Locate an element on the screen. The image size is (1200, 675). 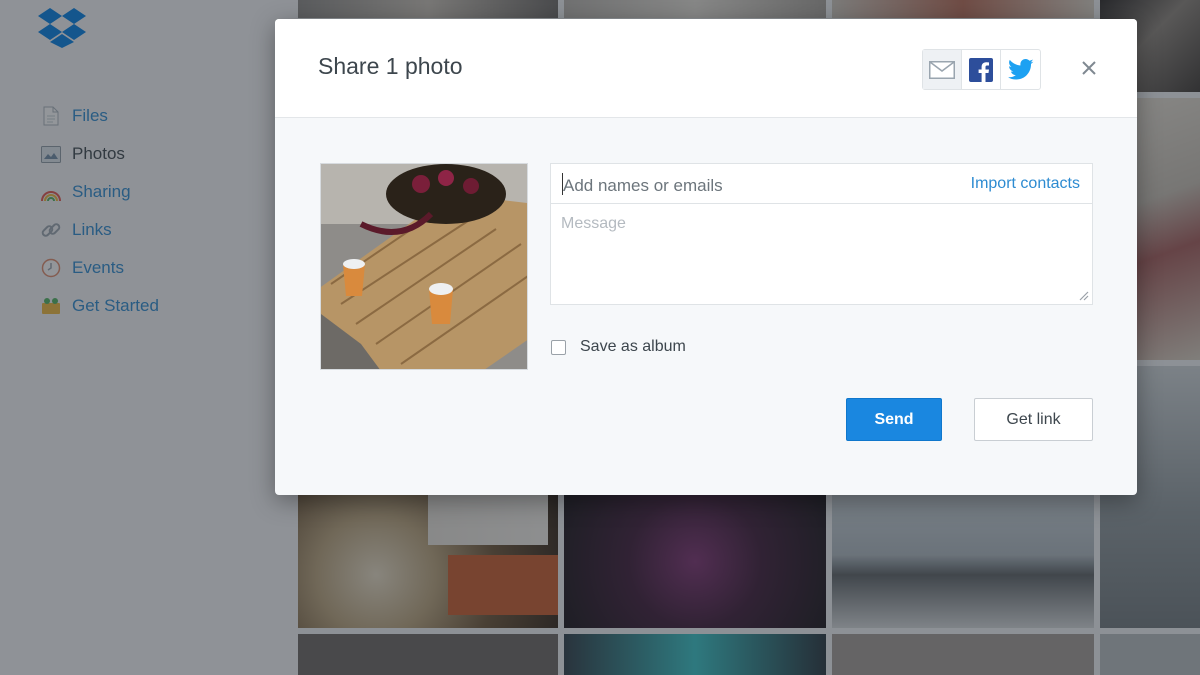
message-placeholder: Message is located at coordinates (593, 223).